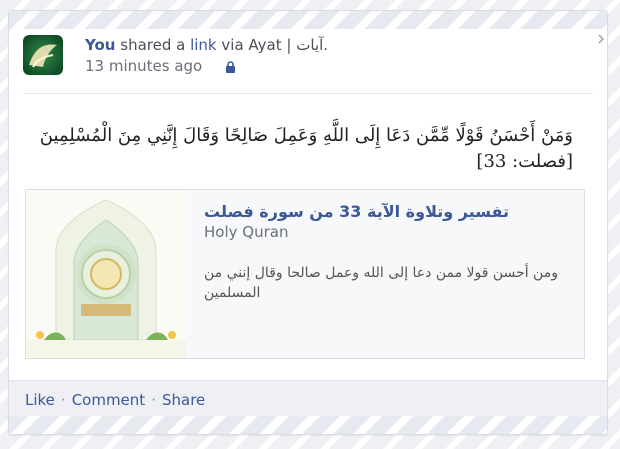 Image resolution: width=620 pixels, height=449 pixels. What do you see at coordinates (601, 41) in the screenshot?
I see `chevron-icon` at bounding box center [601, 41].